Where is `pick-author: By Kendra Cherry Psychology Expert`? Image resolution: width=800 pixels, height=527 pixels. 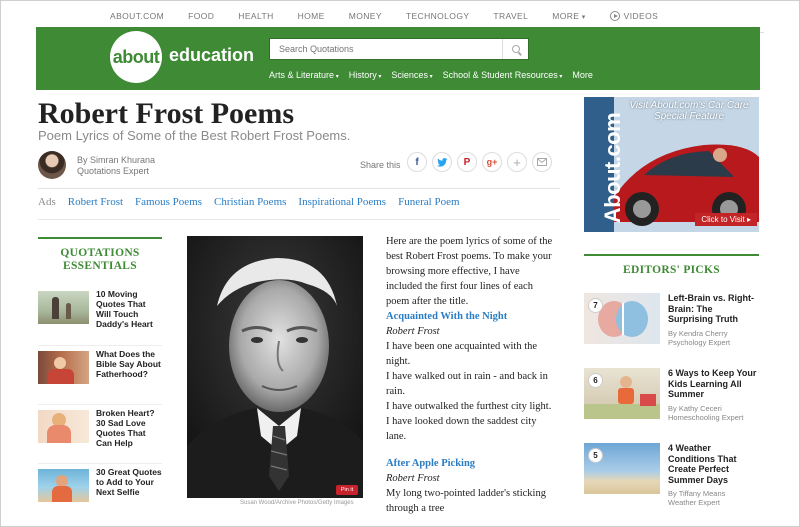
pick-author: By Kendra Cherry Psychology Expert is located at coordinates (713, 338).